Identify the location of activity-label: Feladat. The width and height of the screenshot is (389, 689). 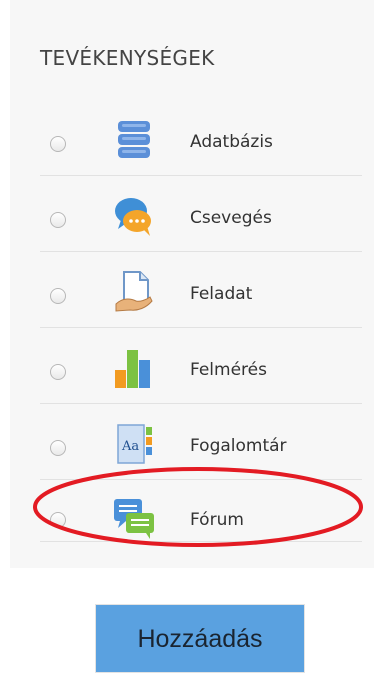
(221, 294).